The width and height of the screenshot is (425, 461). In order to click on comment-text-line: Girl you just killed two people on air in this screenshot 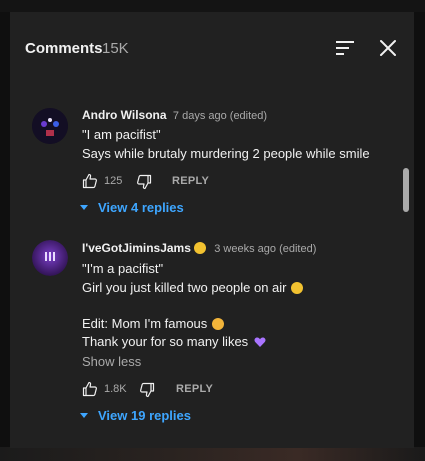, I will do `click(192, 287)`.